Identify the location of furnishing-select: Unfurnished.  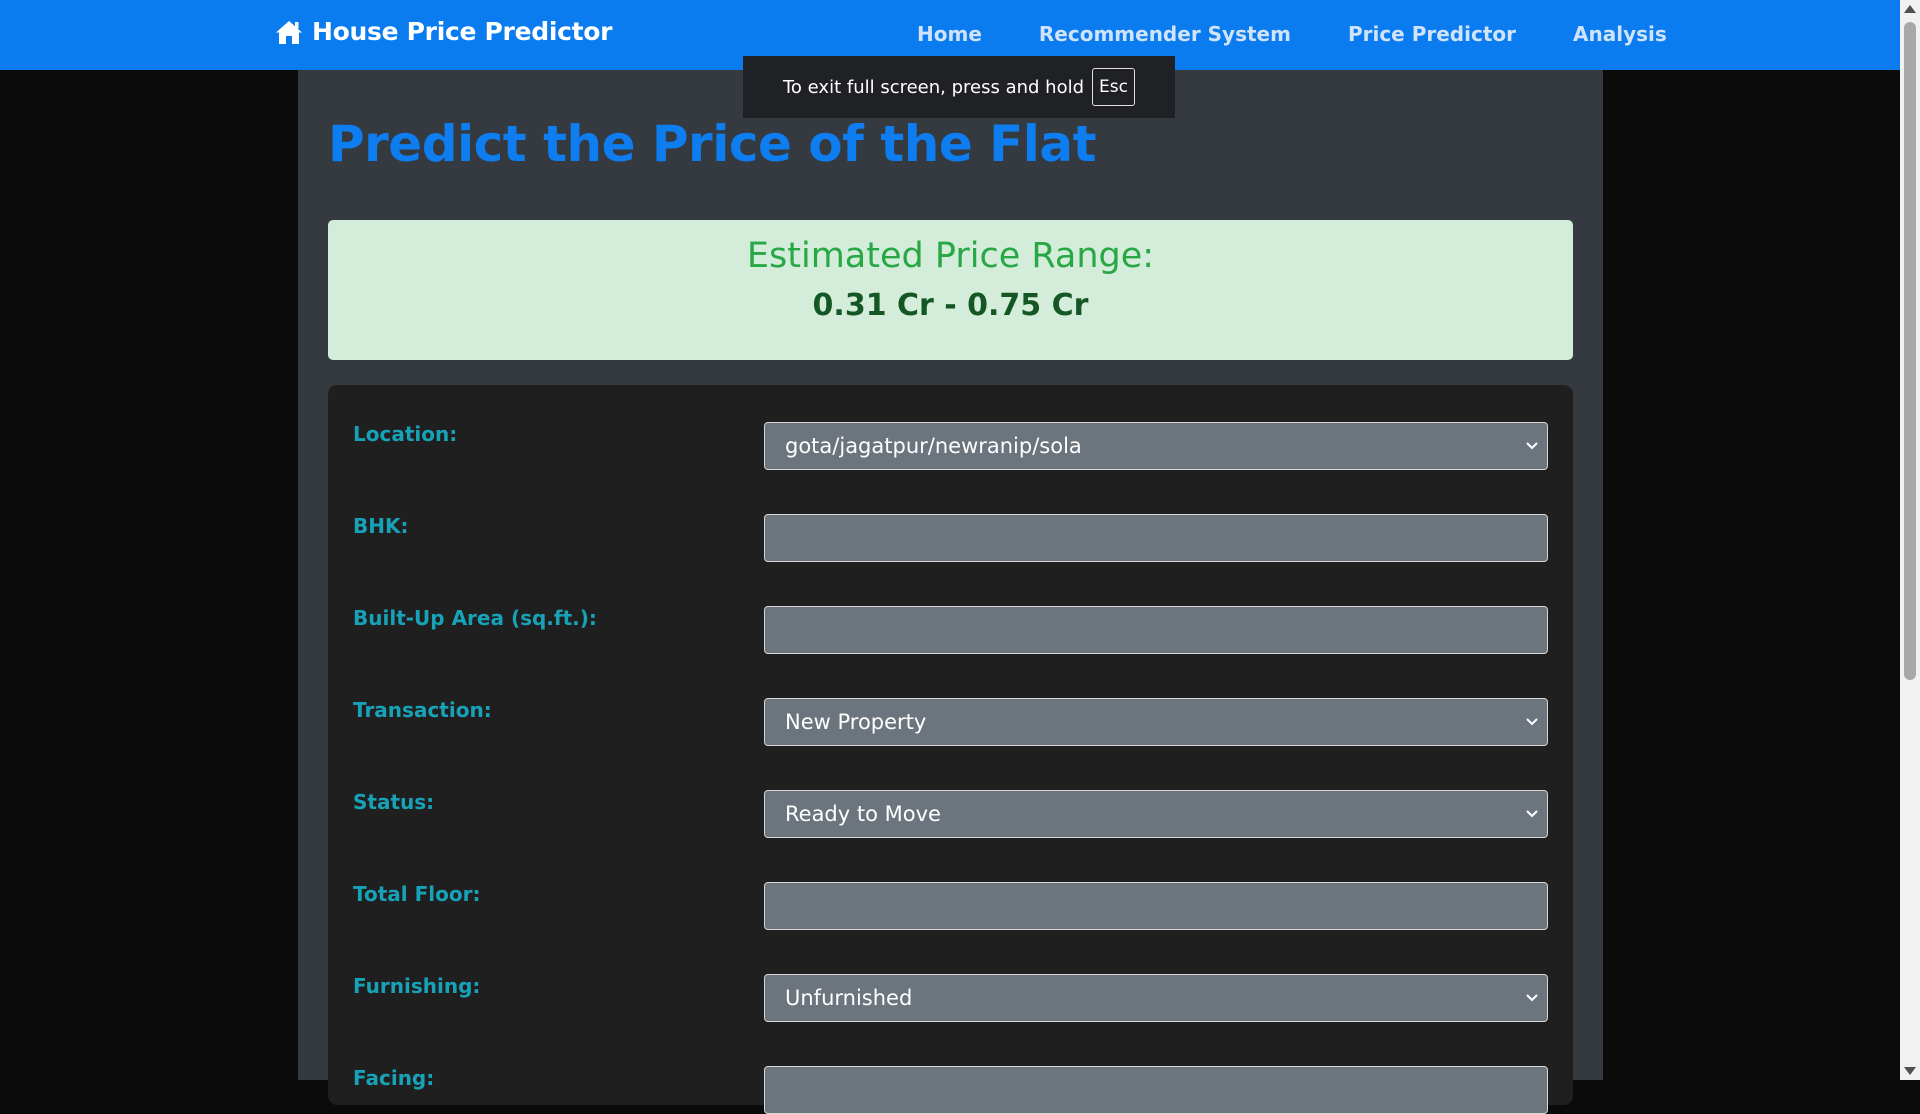
(1156, 998).